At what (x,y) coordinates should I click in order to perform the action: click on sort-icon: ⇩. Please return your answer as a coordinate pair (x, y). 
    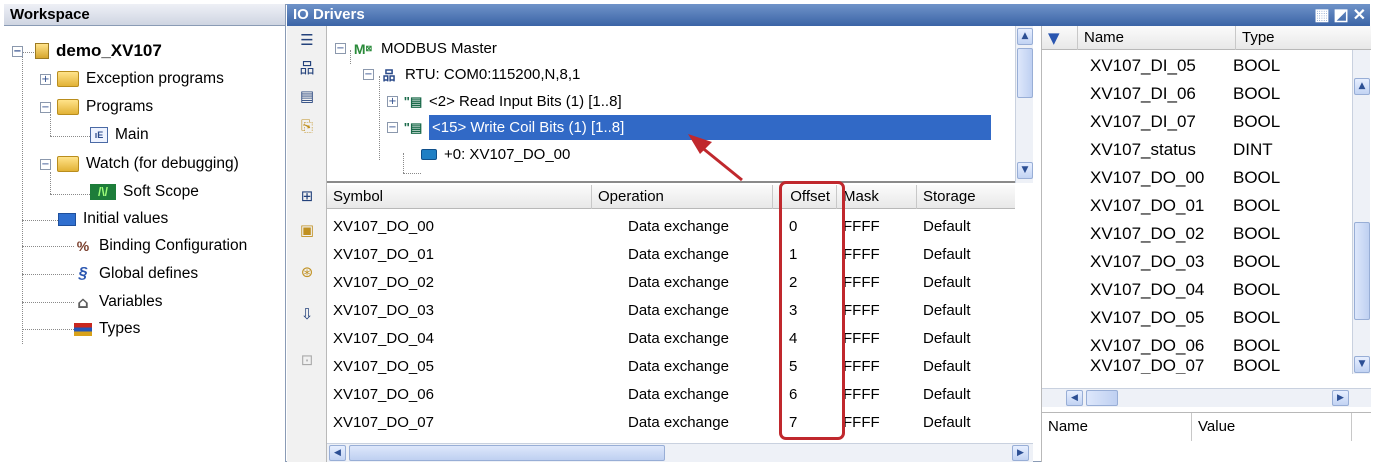
    Looking at the image, I should click on (307, 314).